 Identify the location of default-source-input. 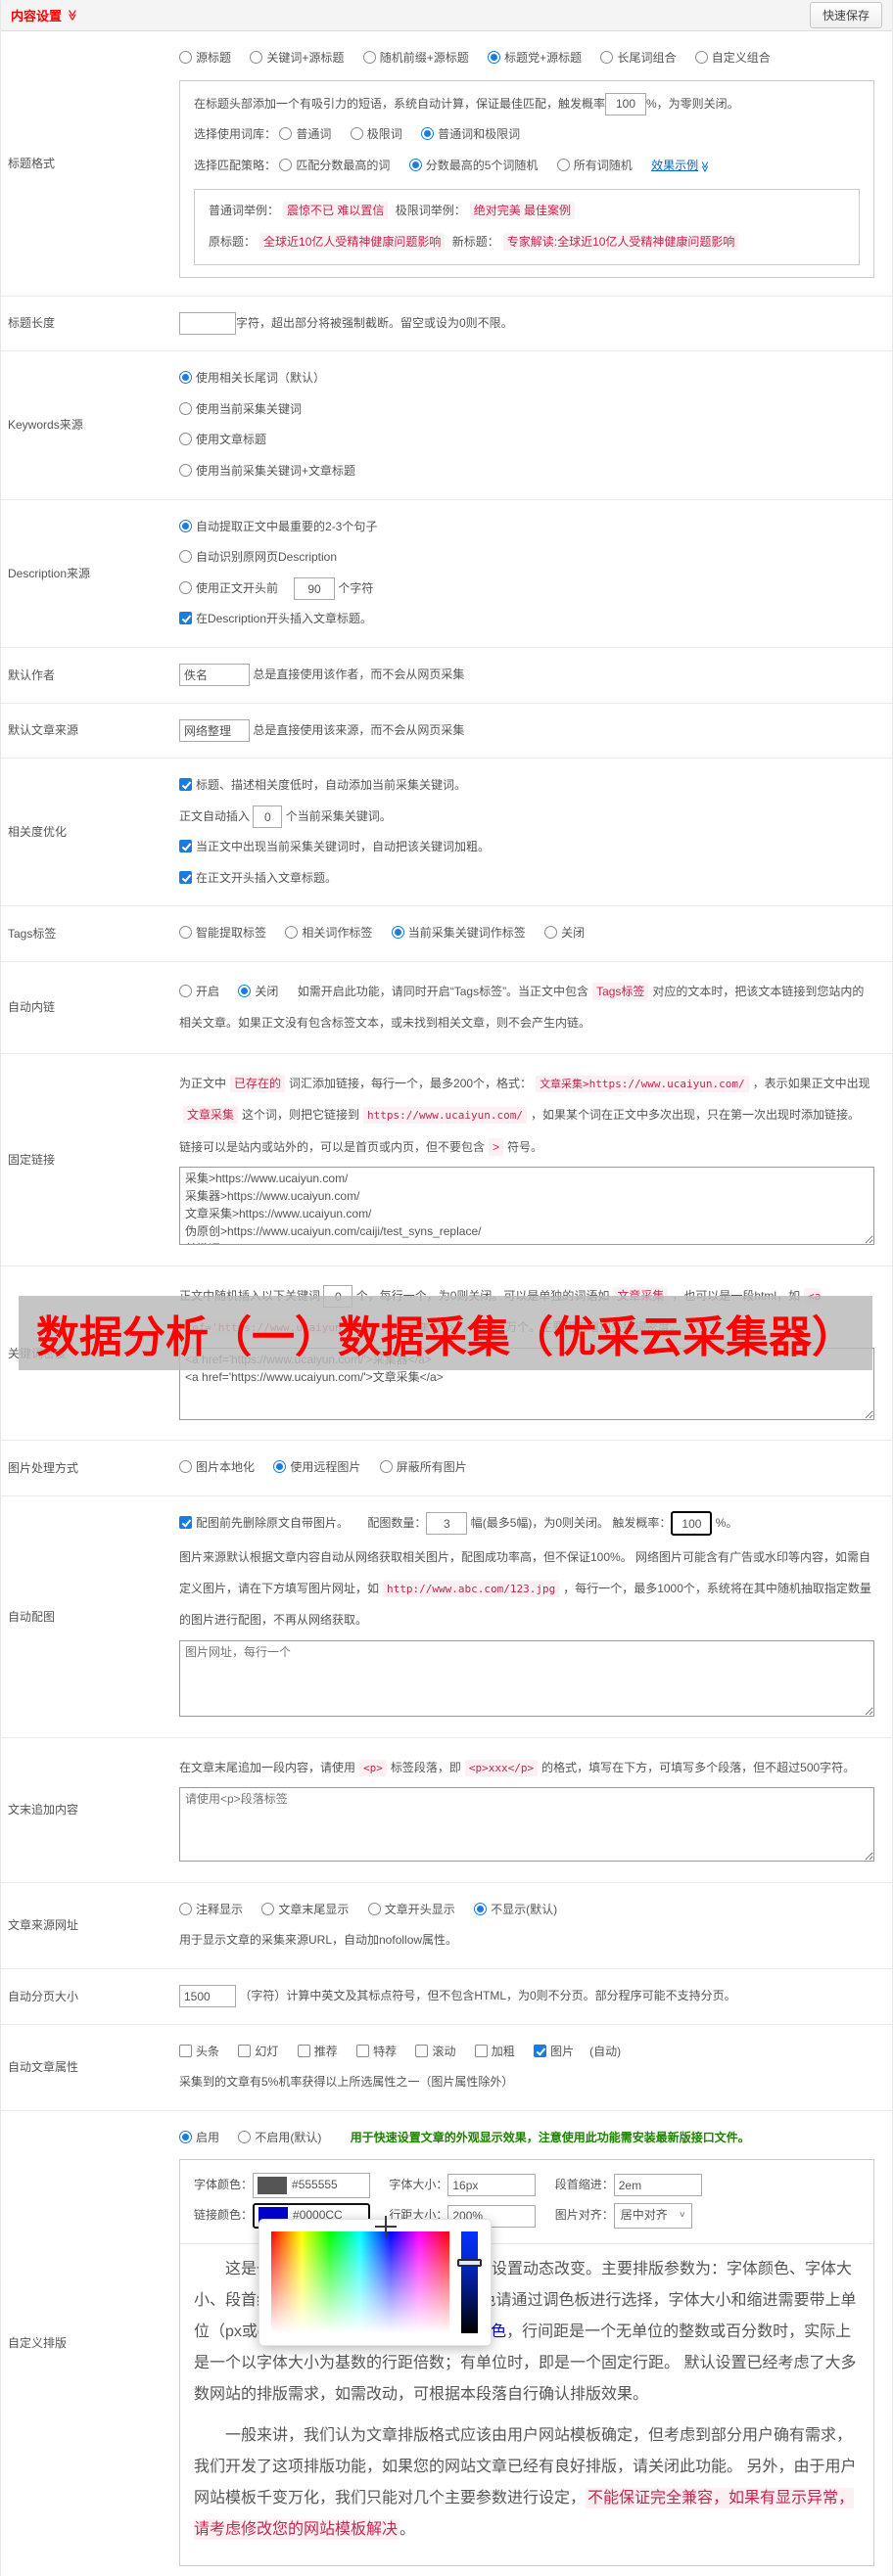
(214, 730).